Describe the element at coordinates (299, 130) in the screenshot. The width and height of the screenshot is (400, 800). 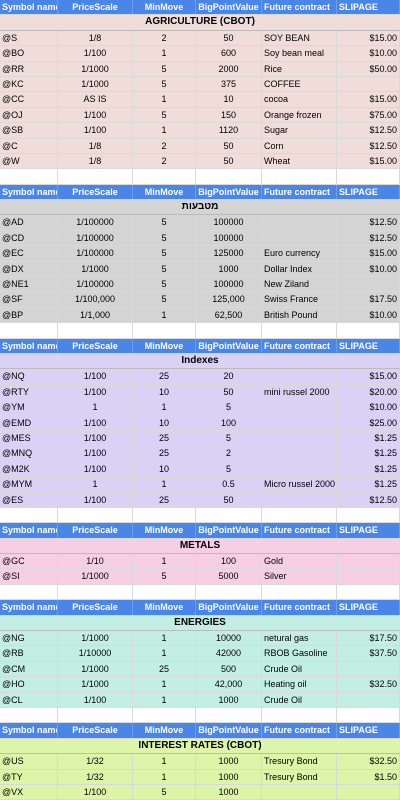
I see `cell-future-contract: Sugar` at that location.